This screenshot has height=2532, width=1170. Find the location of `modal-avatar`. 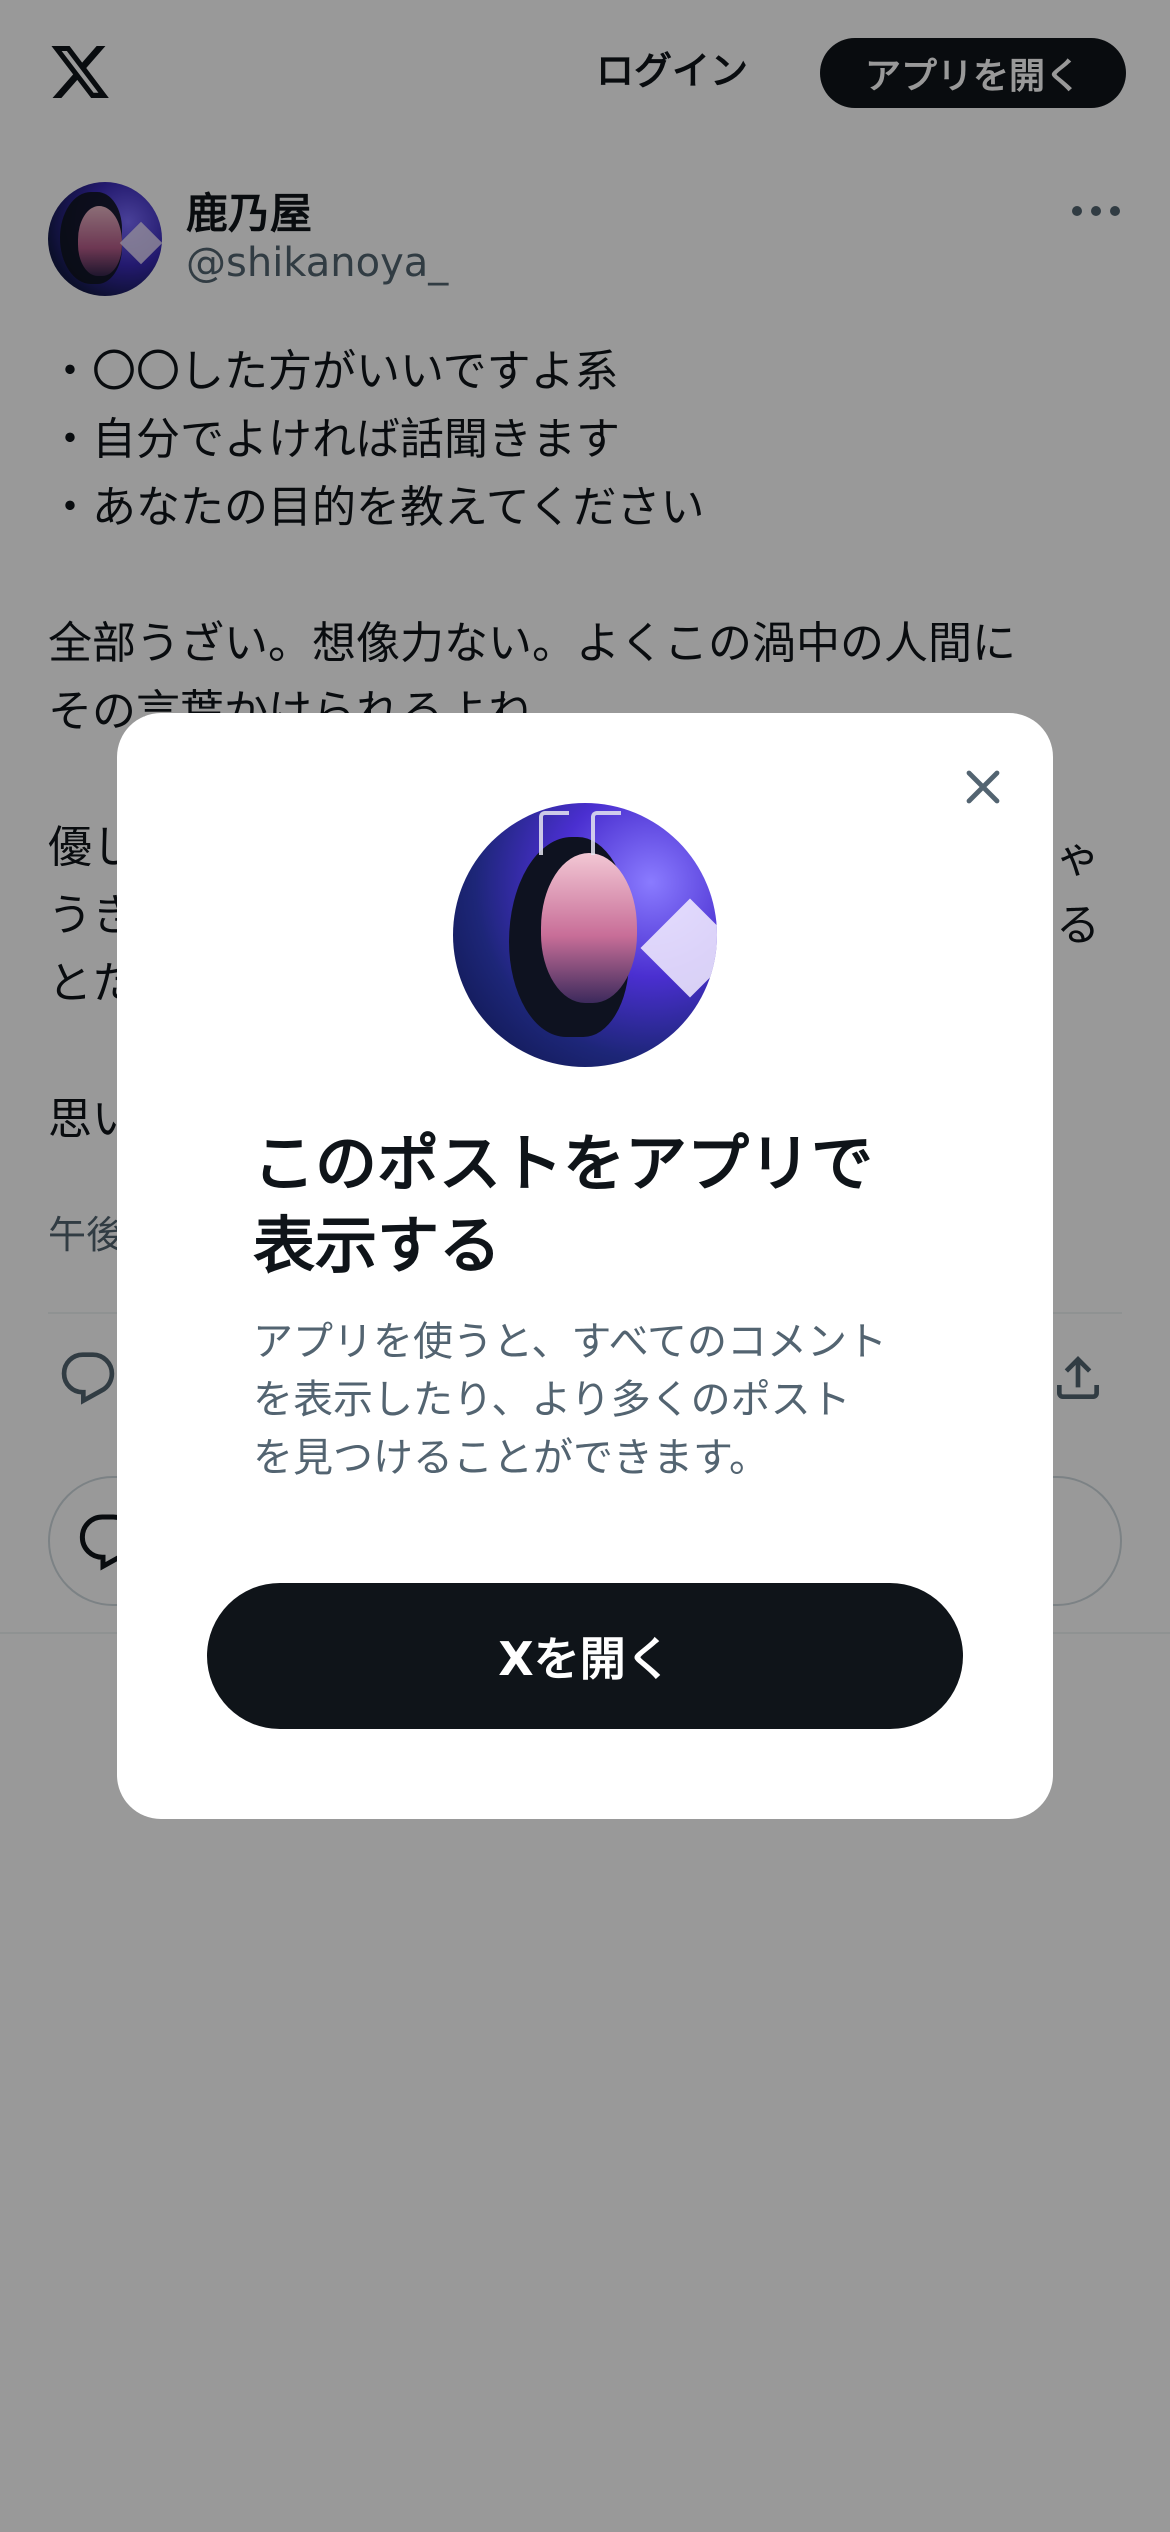

modal-avatar is located at coordinates (585, 935).